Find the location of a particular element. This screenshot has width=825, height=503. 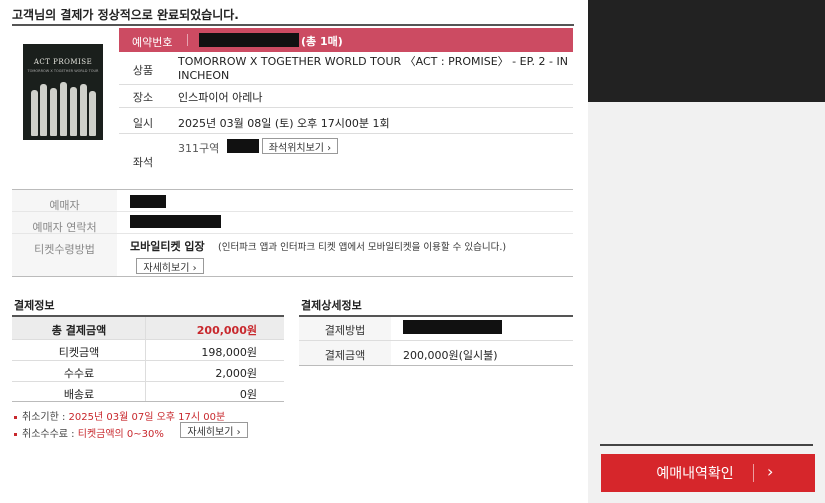

payment-method-label: 결제방법 is located at coordinates (345, 330).